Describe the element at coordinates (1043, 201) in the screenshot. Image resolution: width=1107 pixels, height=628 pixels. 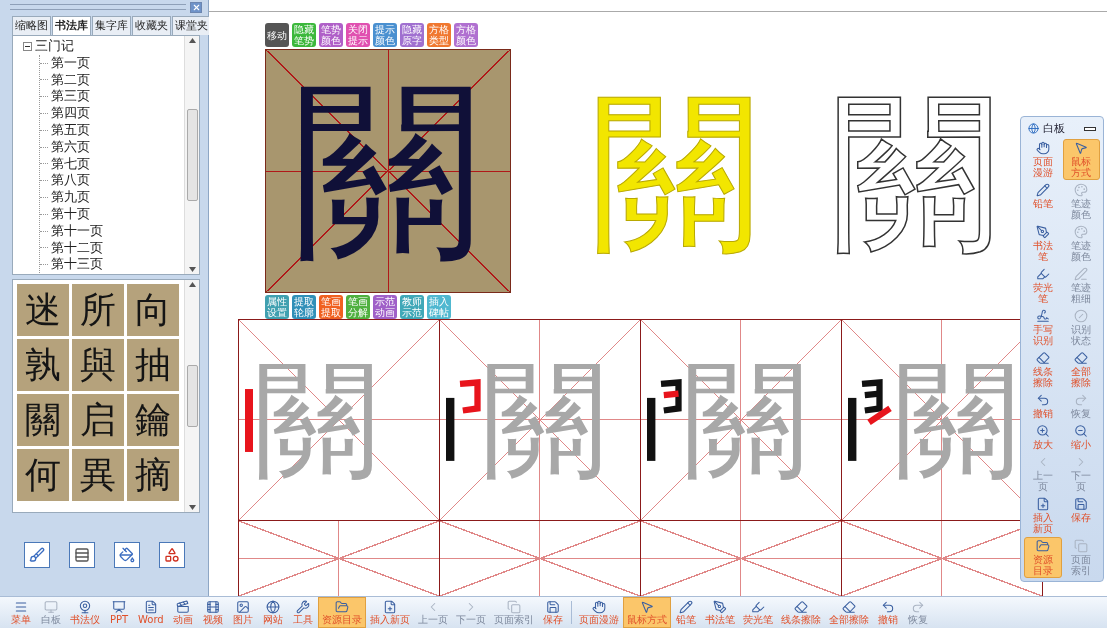
I see `whiteboard-tool: 铅笔` at that location.